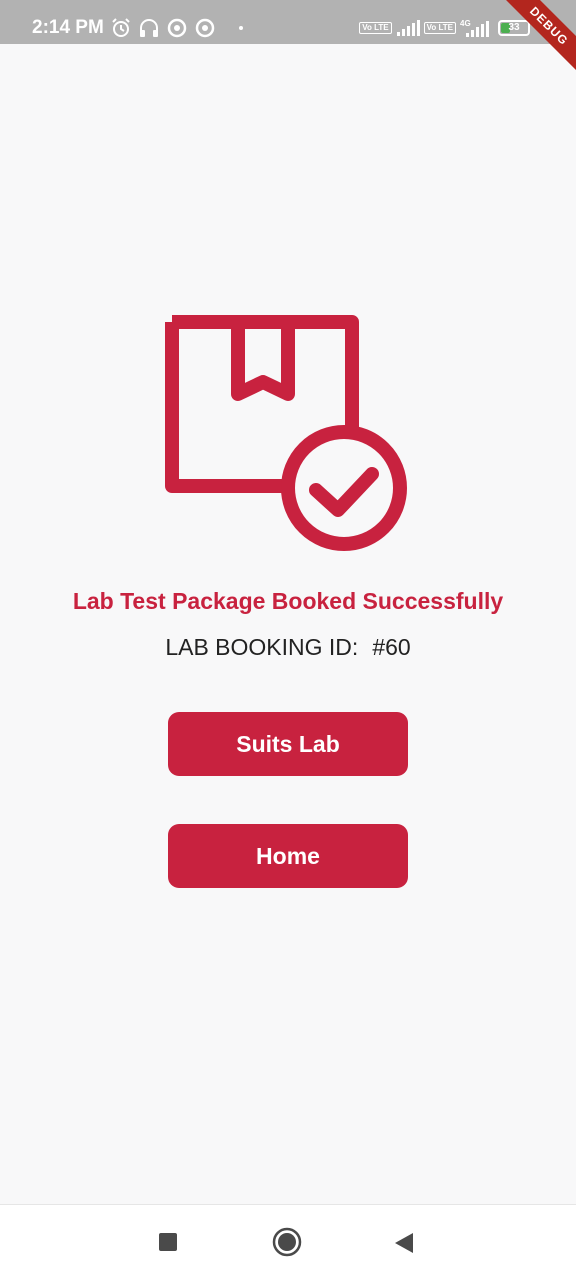 This screenshot has height=1280, width=576. I want to click on home-button: Home, so click(288, 856).